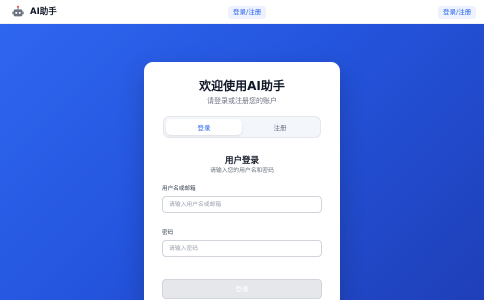 The image size is (484, 300). I want to click on brand: AI助手, so click(34, 12).